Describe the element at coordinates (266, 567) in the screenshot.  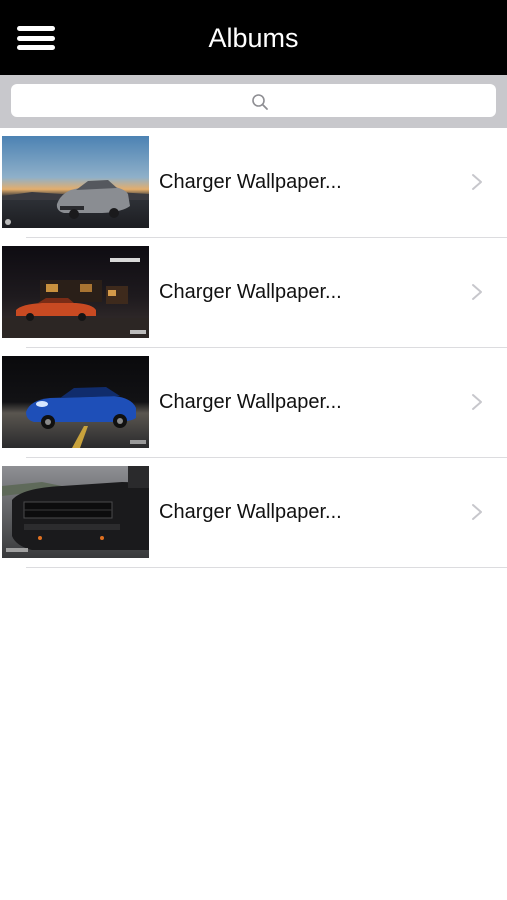
I see `row-separator` at that location.